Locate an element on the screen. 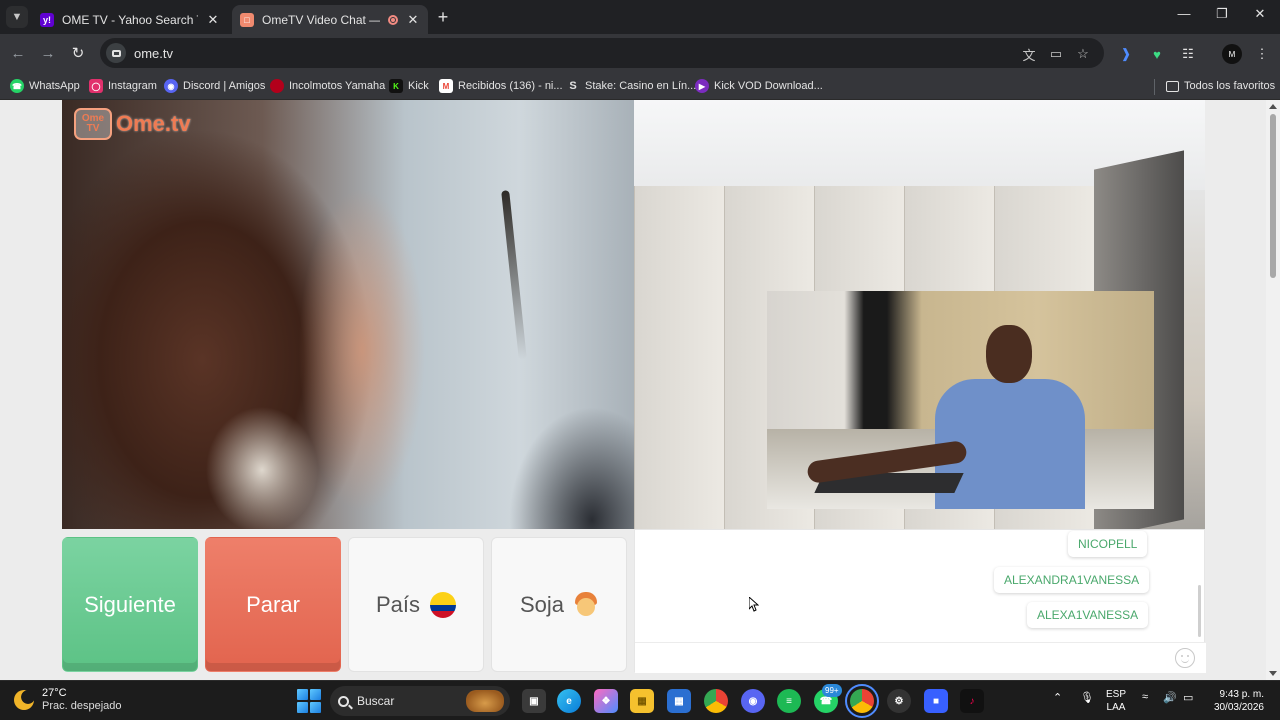 The image size is (1280, 720). url-text: ome.tv is located at coordinates (154, 53).